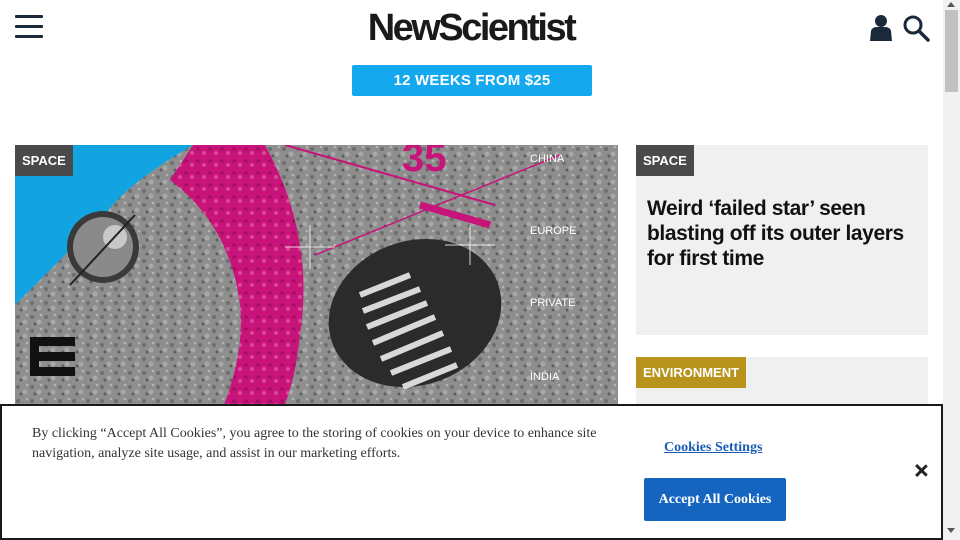 The width and height of the screenshot is (960, 540). What do you see at coordinates (44, 160) in the screenshot?
I see `hero-category-tag: SPACE` at bounding box center [44, 160].